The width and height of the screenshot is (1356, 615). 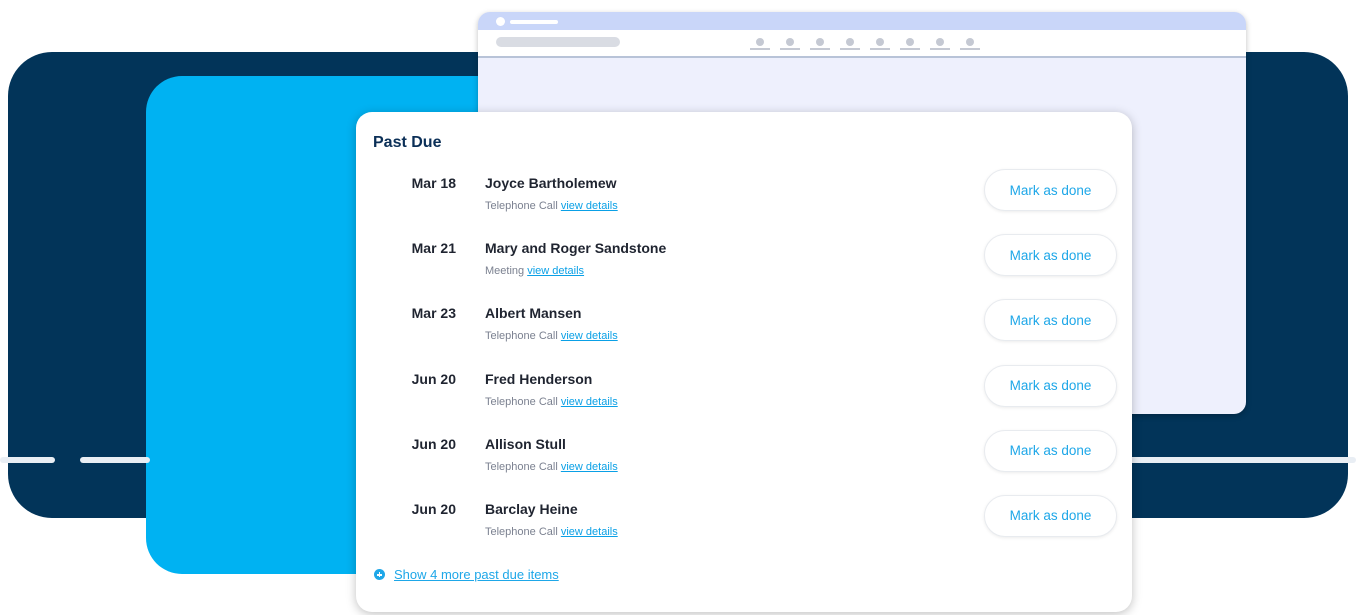 I want to click on browser-toolbar, so click(x=862, y=44).